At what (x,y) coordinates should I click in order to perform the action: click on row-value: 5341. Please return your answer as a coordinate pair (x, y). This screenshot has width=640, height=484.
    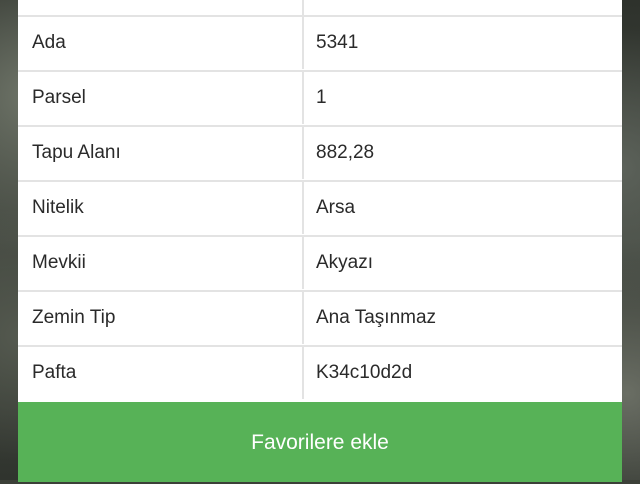
    Looking at the image, I should click on (337, 42).